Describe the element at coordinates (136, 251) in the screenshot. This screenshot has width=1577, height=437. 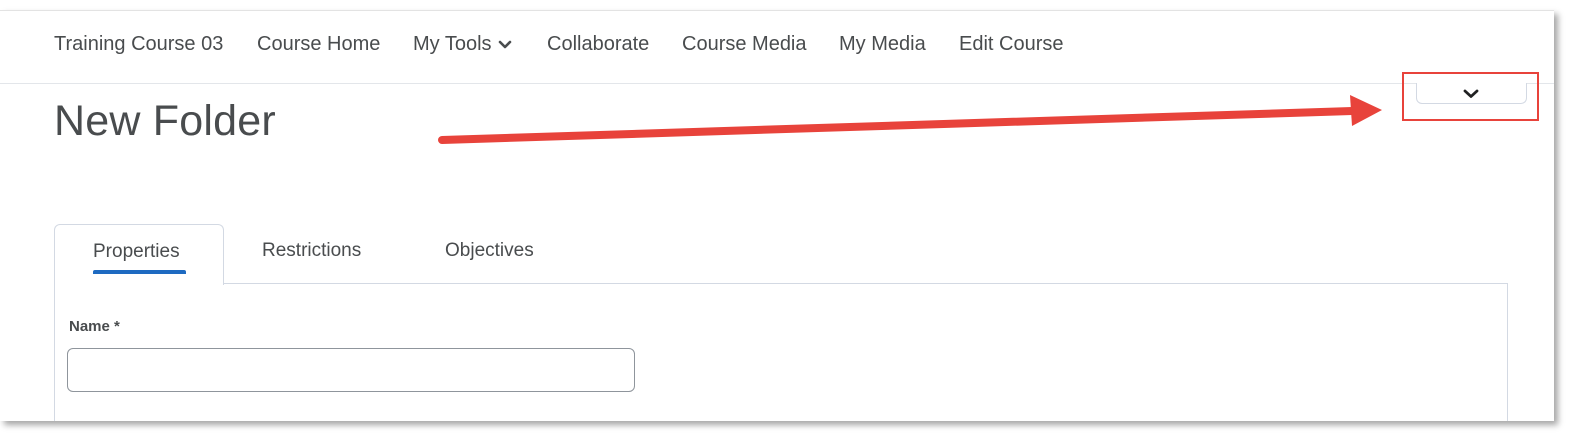
I see `tab-properties-label: Properties` at that location.